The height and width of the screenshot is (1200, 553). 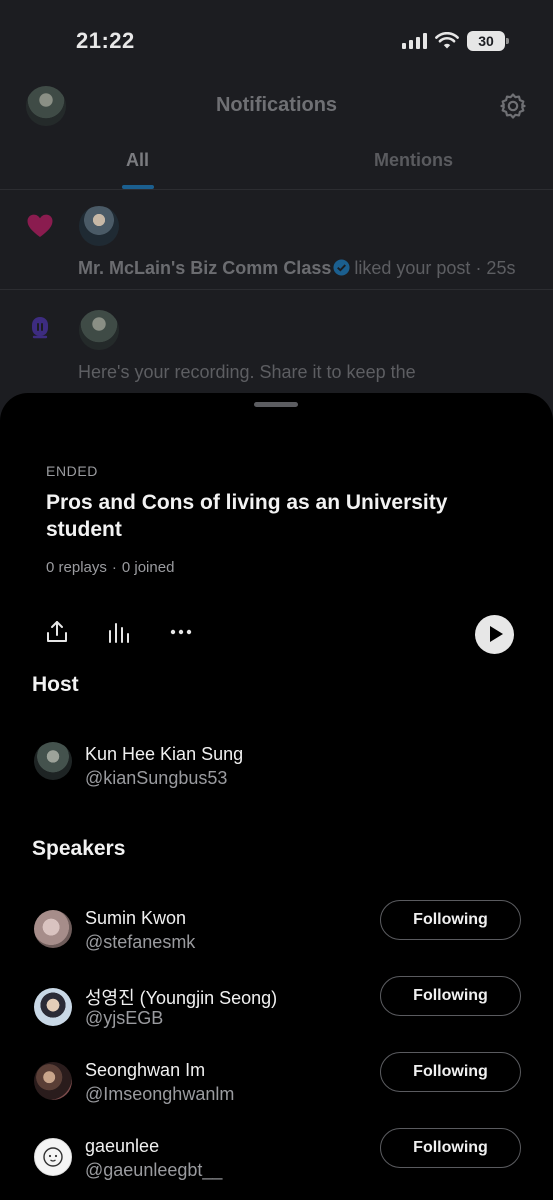 I want to click on notifications-header: Notifications All Mentions, so click(x=276, y=135).